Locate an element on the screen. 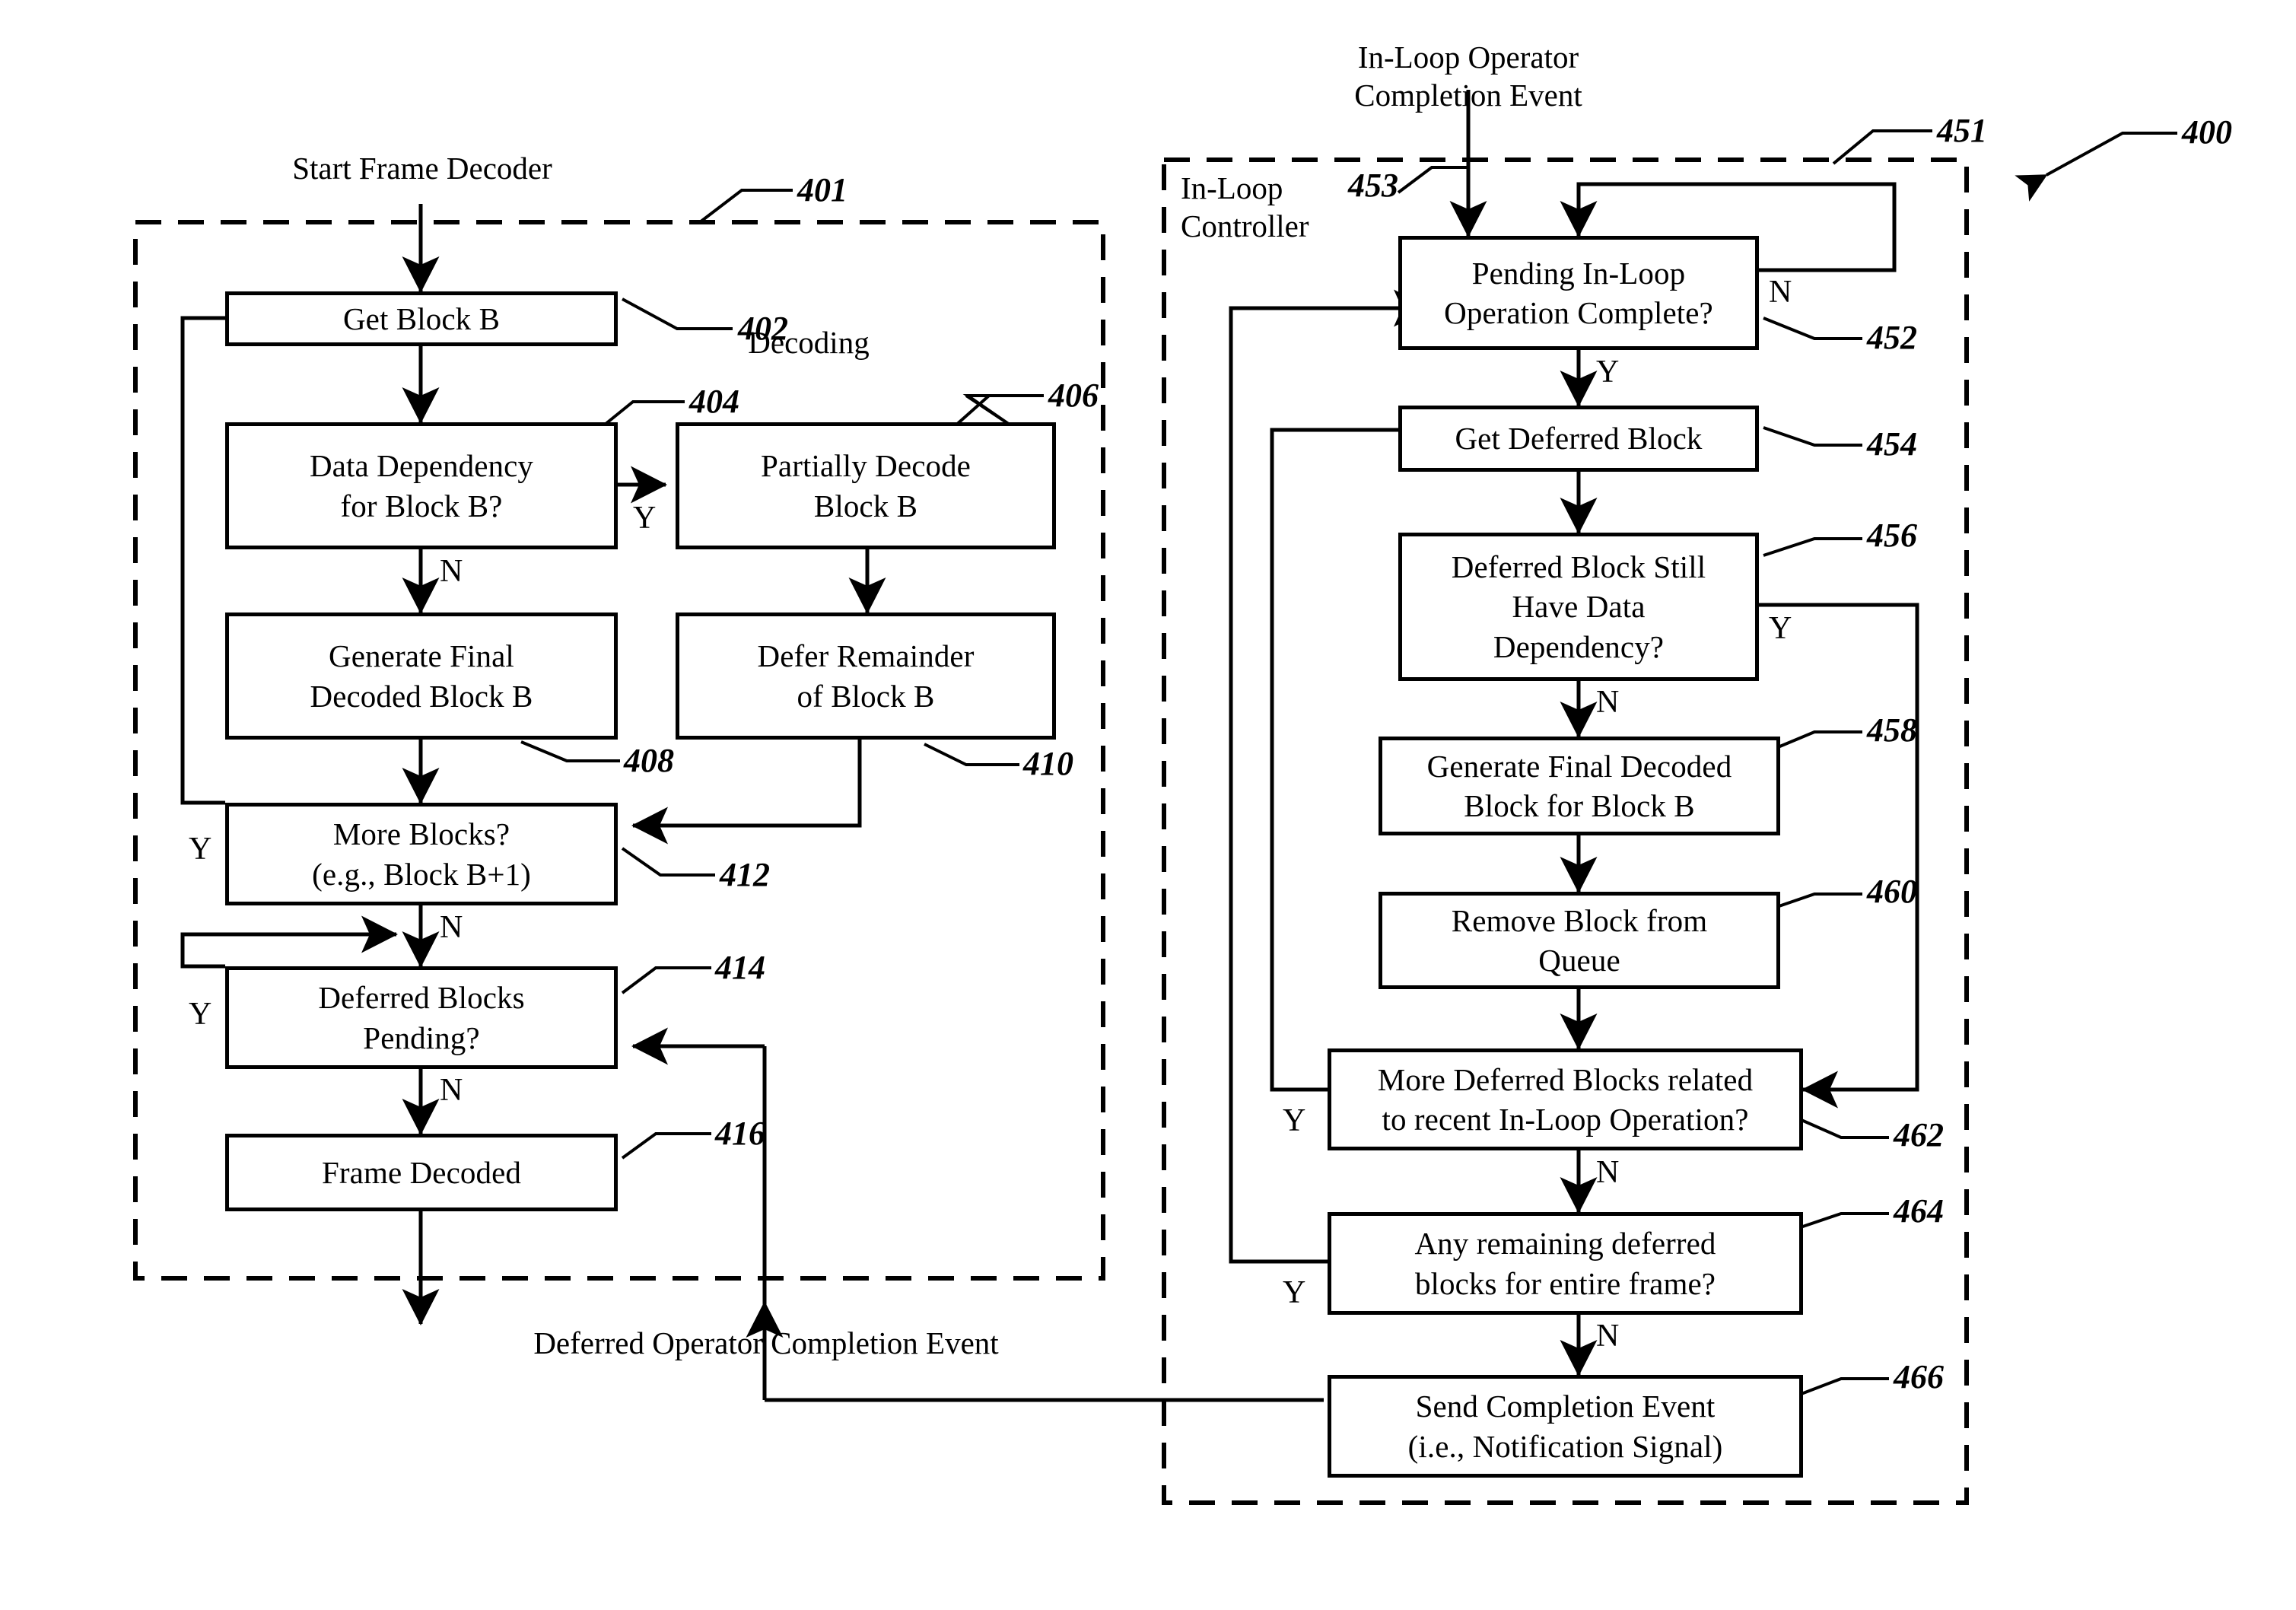 Image resolution: width=2296 pixels, height=1610 pixels. flow-box-454: Get Deferred Block is located at coordinates (1578, 439).